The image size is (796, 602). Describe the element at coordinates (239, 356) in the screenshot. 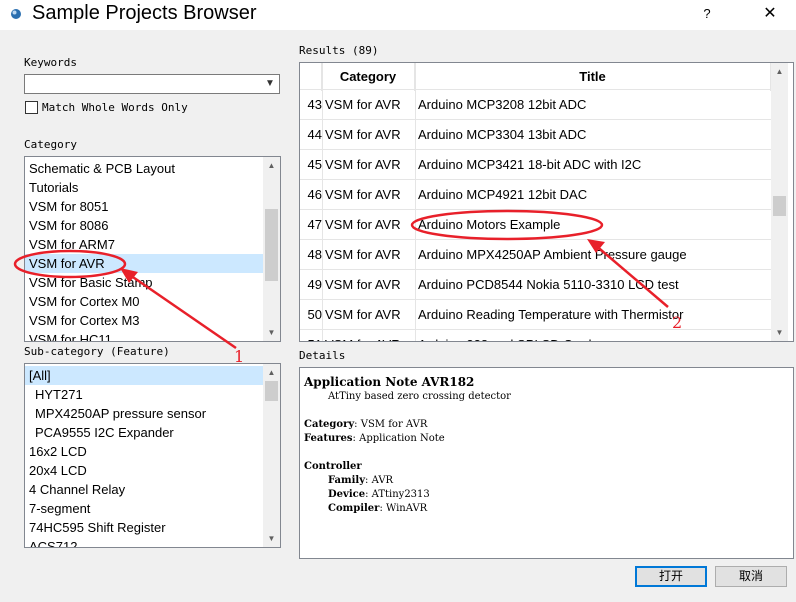

I see `annotation-label-1: 1` at that location.